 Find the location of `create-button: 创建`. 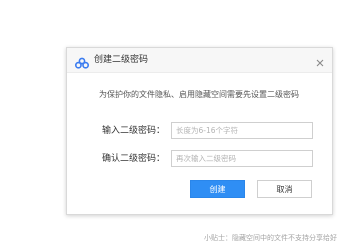

create-button: 创建 is located at coordinates (217, 189).